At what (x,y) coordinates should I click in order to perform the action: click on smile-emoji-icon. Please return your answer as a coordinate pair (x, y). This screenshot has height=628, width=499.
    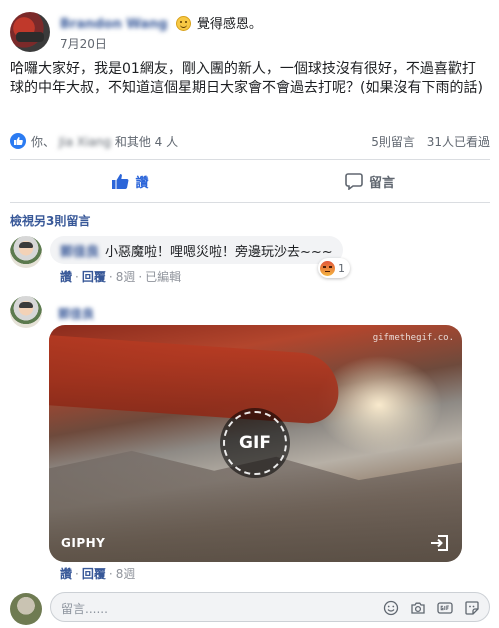
    Looking at the image, I should click on (183, 23).